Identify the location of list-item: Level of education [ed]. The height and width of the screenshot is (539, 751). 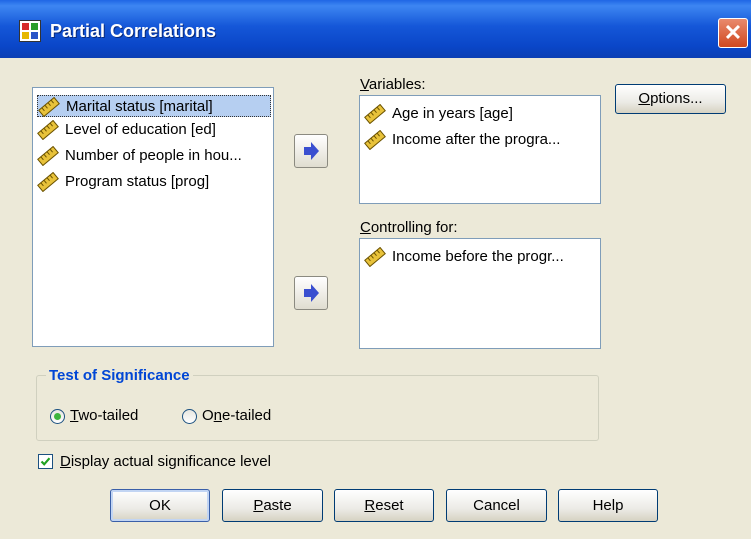
(154, 130).